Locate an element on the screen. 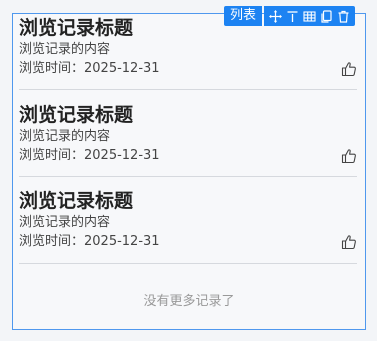  table-icon is located at coordinates (309, 16).